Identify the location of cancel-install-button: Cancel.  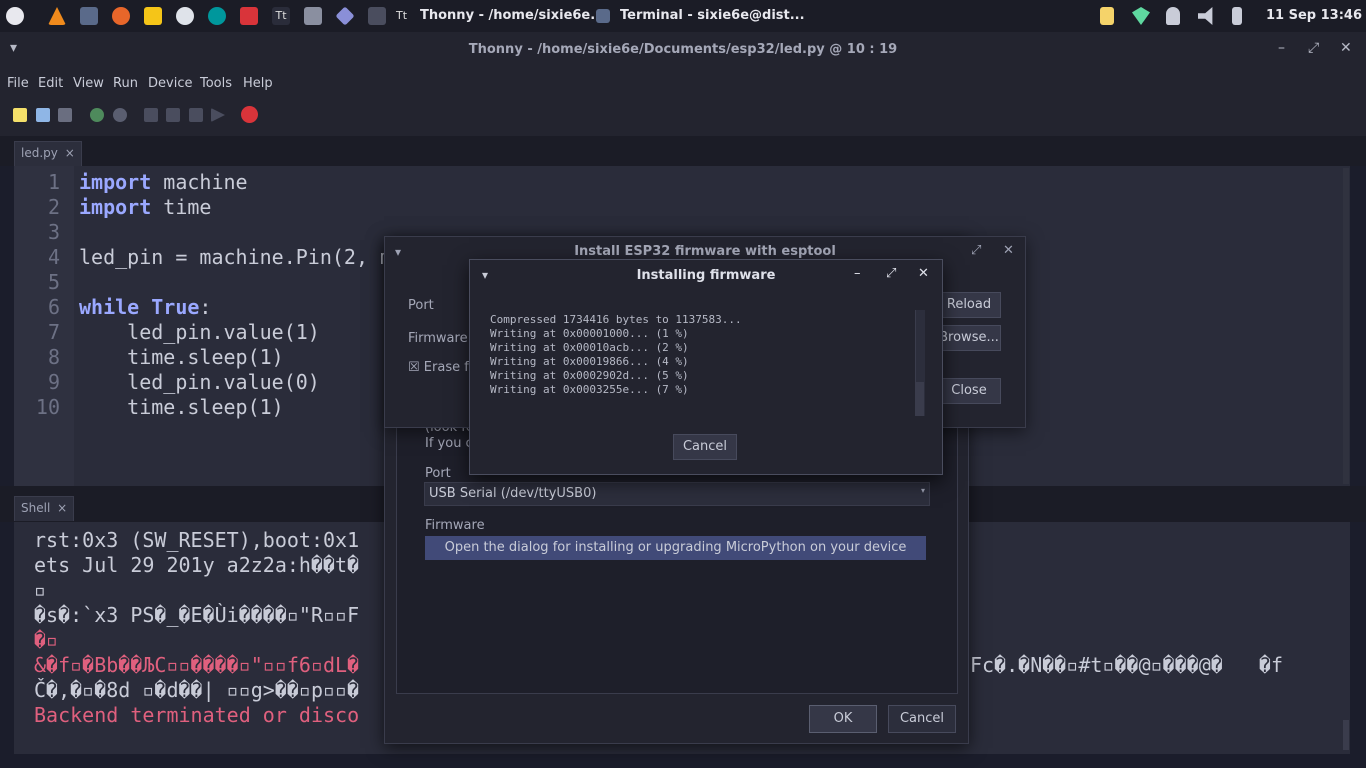
(705, 447).